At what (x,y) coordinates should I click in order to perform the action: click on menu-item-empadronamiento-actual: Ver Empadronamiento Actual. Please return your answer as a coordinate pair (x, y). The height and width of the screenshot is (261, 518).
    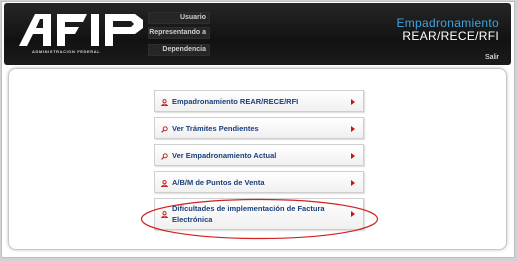
    Looking at the image, I should click on (259, 155).